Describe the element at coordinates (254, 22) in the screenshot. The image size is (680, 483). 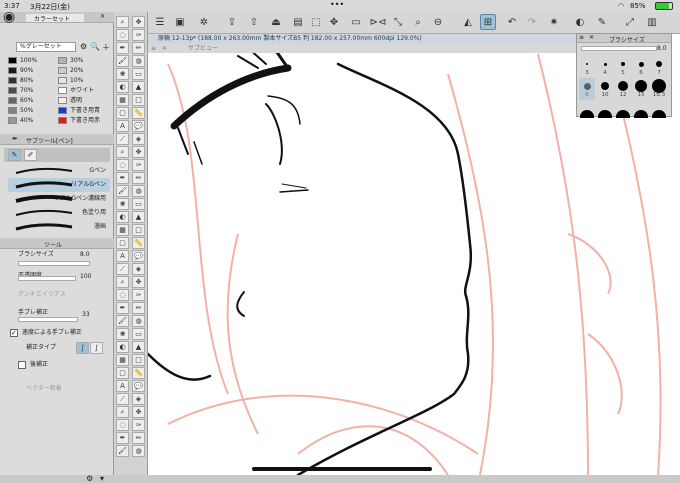
I see `import-icon: ⇧` at that location.